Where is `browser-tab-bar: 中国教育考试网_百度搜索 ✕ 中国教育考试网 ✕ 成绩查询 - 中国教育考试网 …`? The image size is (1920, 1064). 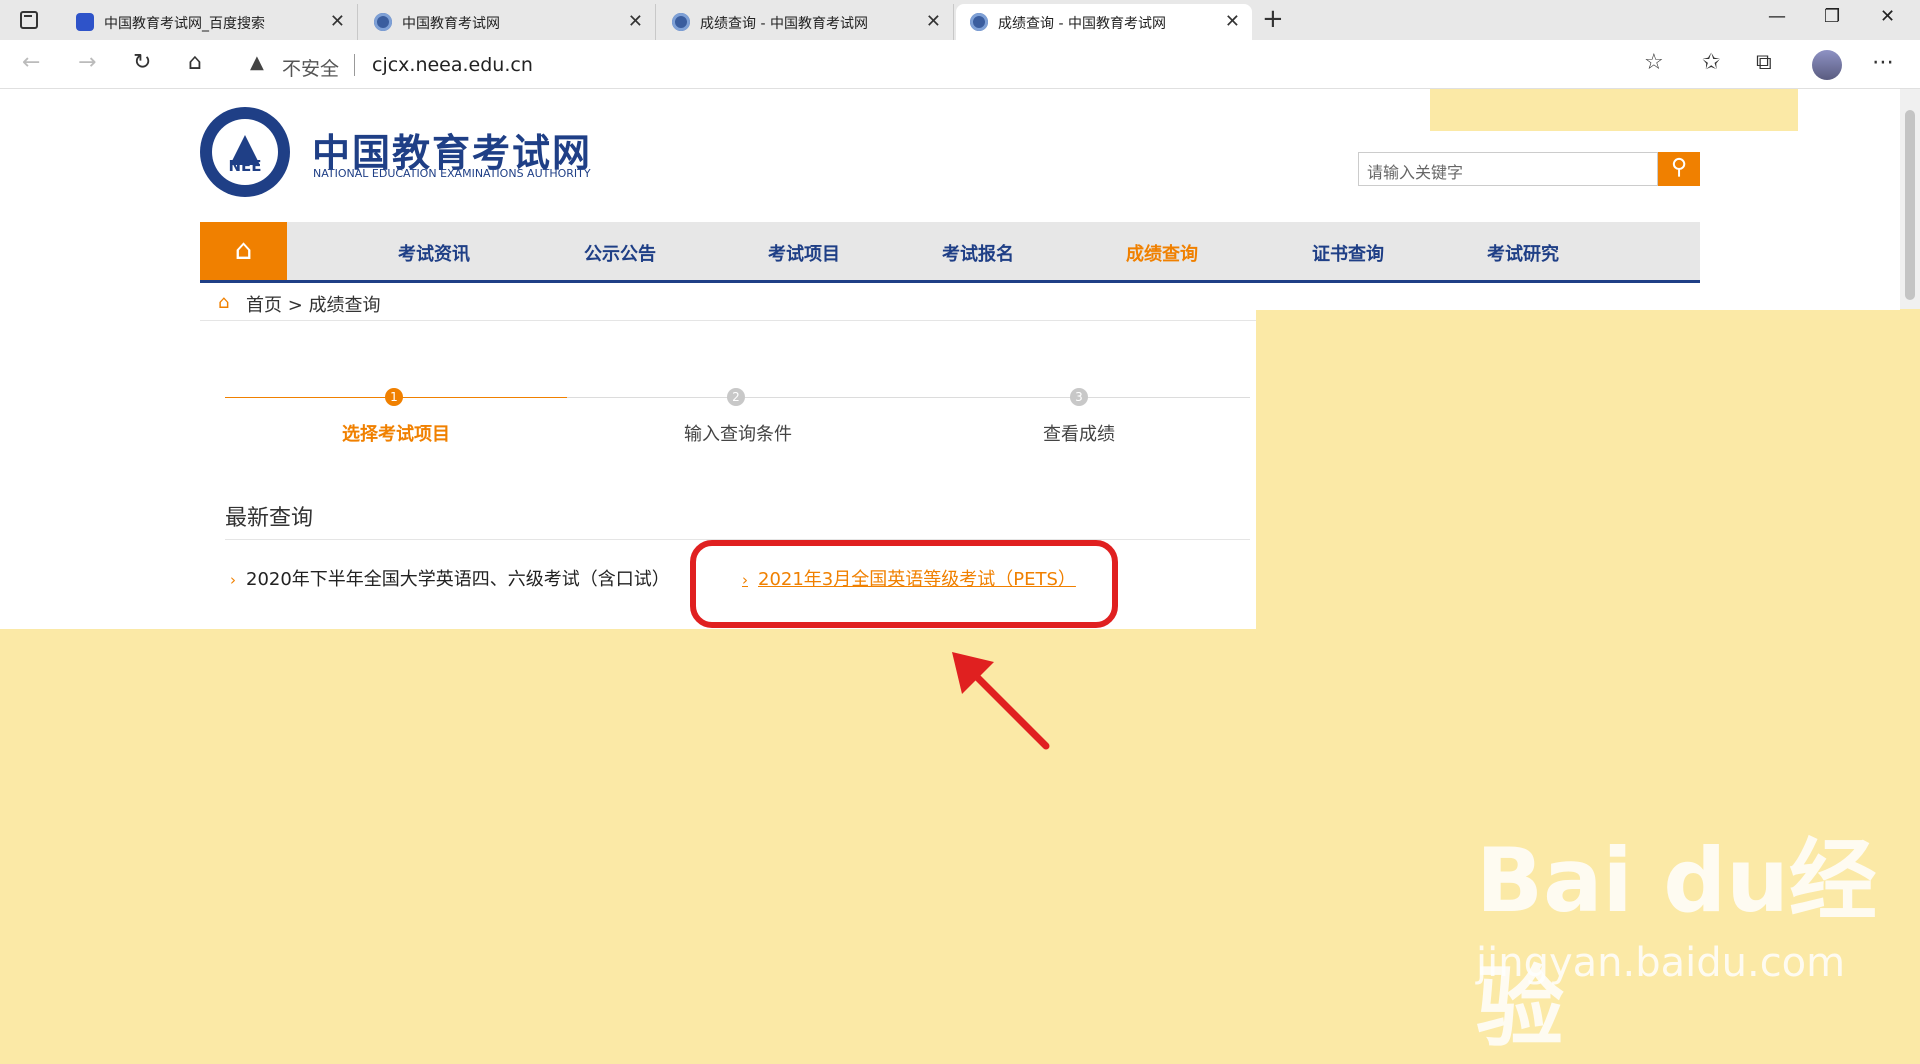 browser-tab-bar: 中国教育考试网_百度搜索 ✕ 中国教育考试网 ✕ 成绩查询 - 中国教育考试网 … is located at coordinates (960, 20).